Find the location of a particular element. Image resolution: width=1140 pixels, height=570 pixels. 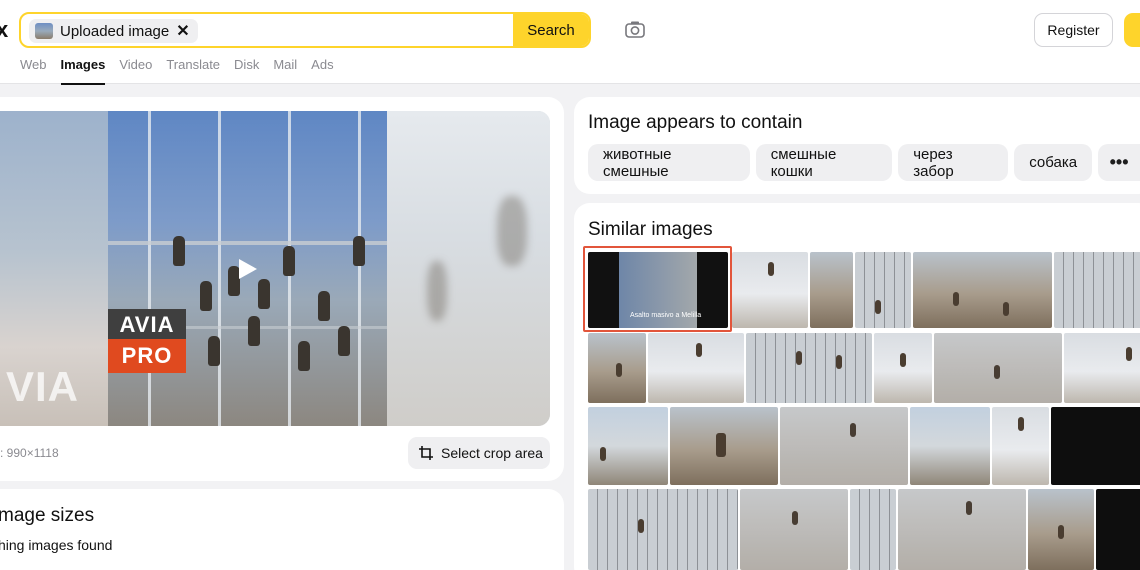

search-box: Uploaded image ✕ Search is located at coordinates (305, 30).